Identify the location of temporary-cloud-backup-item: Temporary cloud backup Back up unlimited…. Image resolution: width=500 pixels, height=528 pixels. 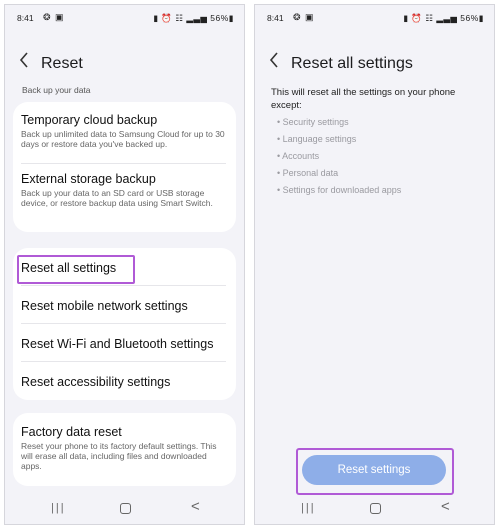
(123, 131).